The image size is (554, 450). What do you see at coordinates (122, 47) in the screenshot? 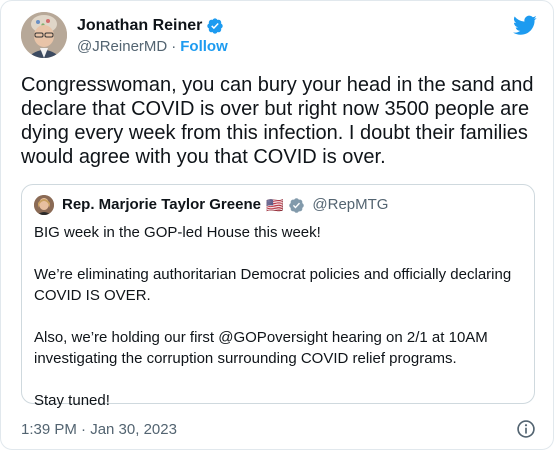
I see `author-handle: @JReinerMD` at bounding box center [122, 47].